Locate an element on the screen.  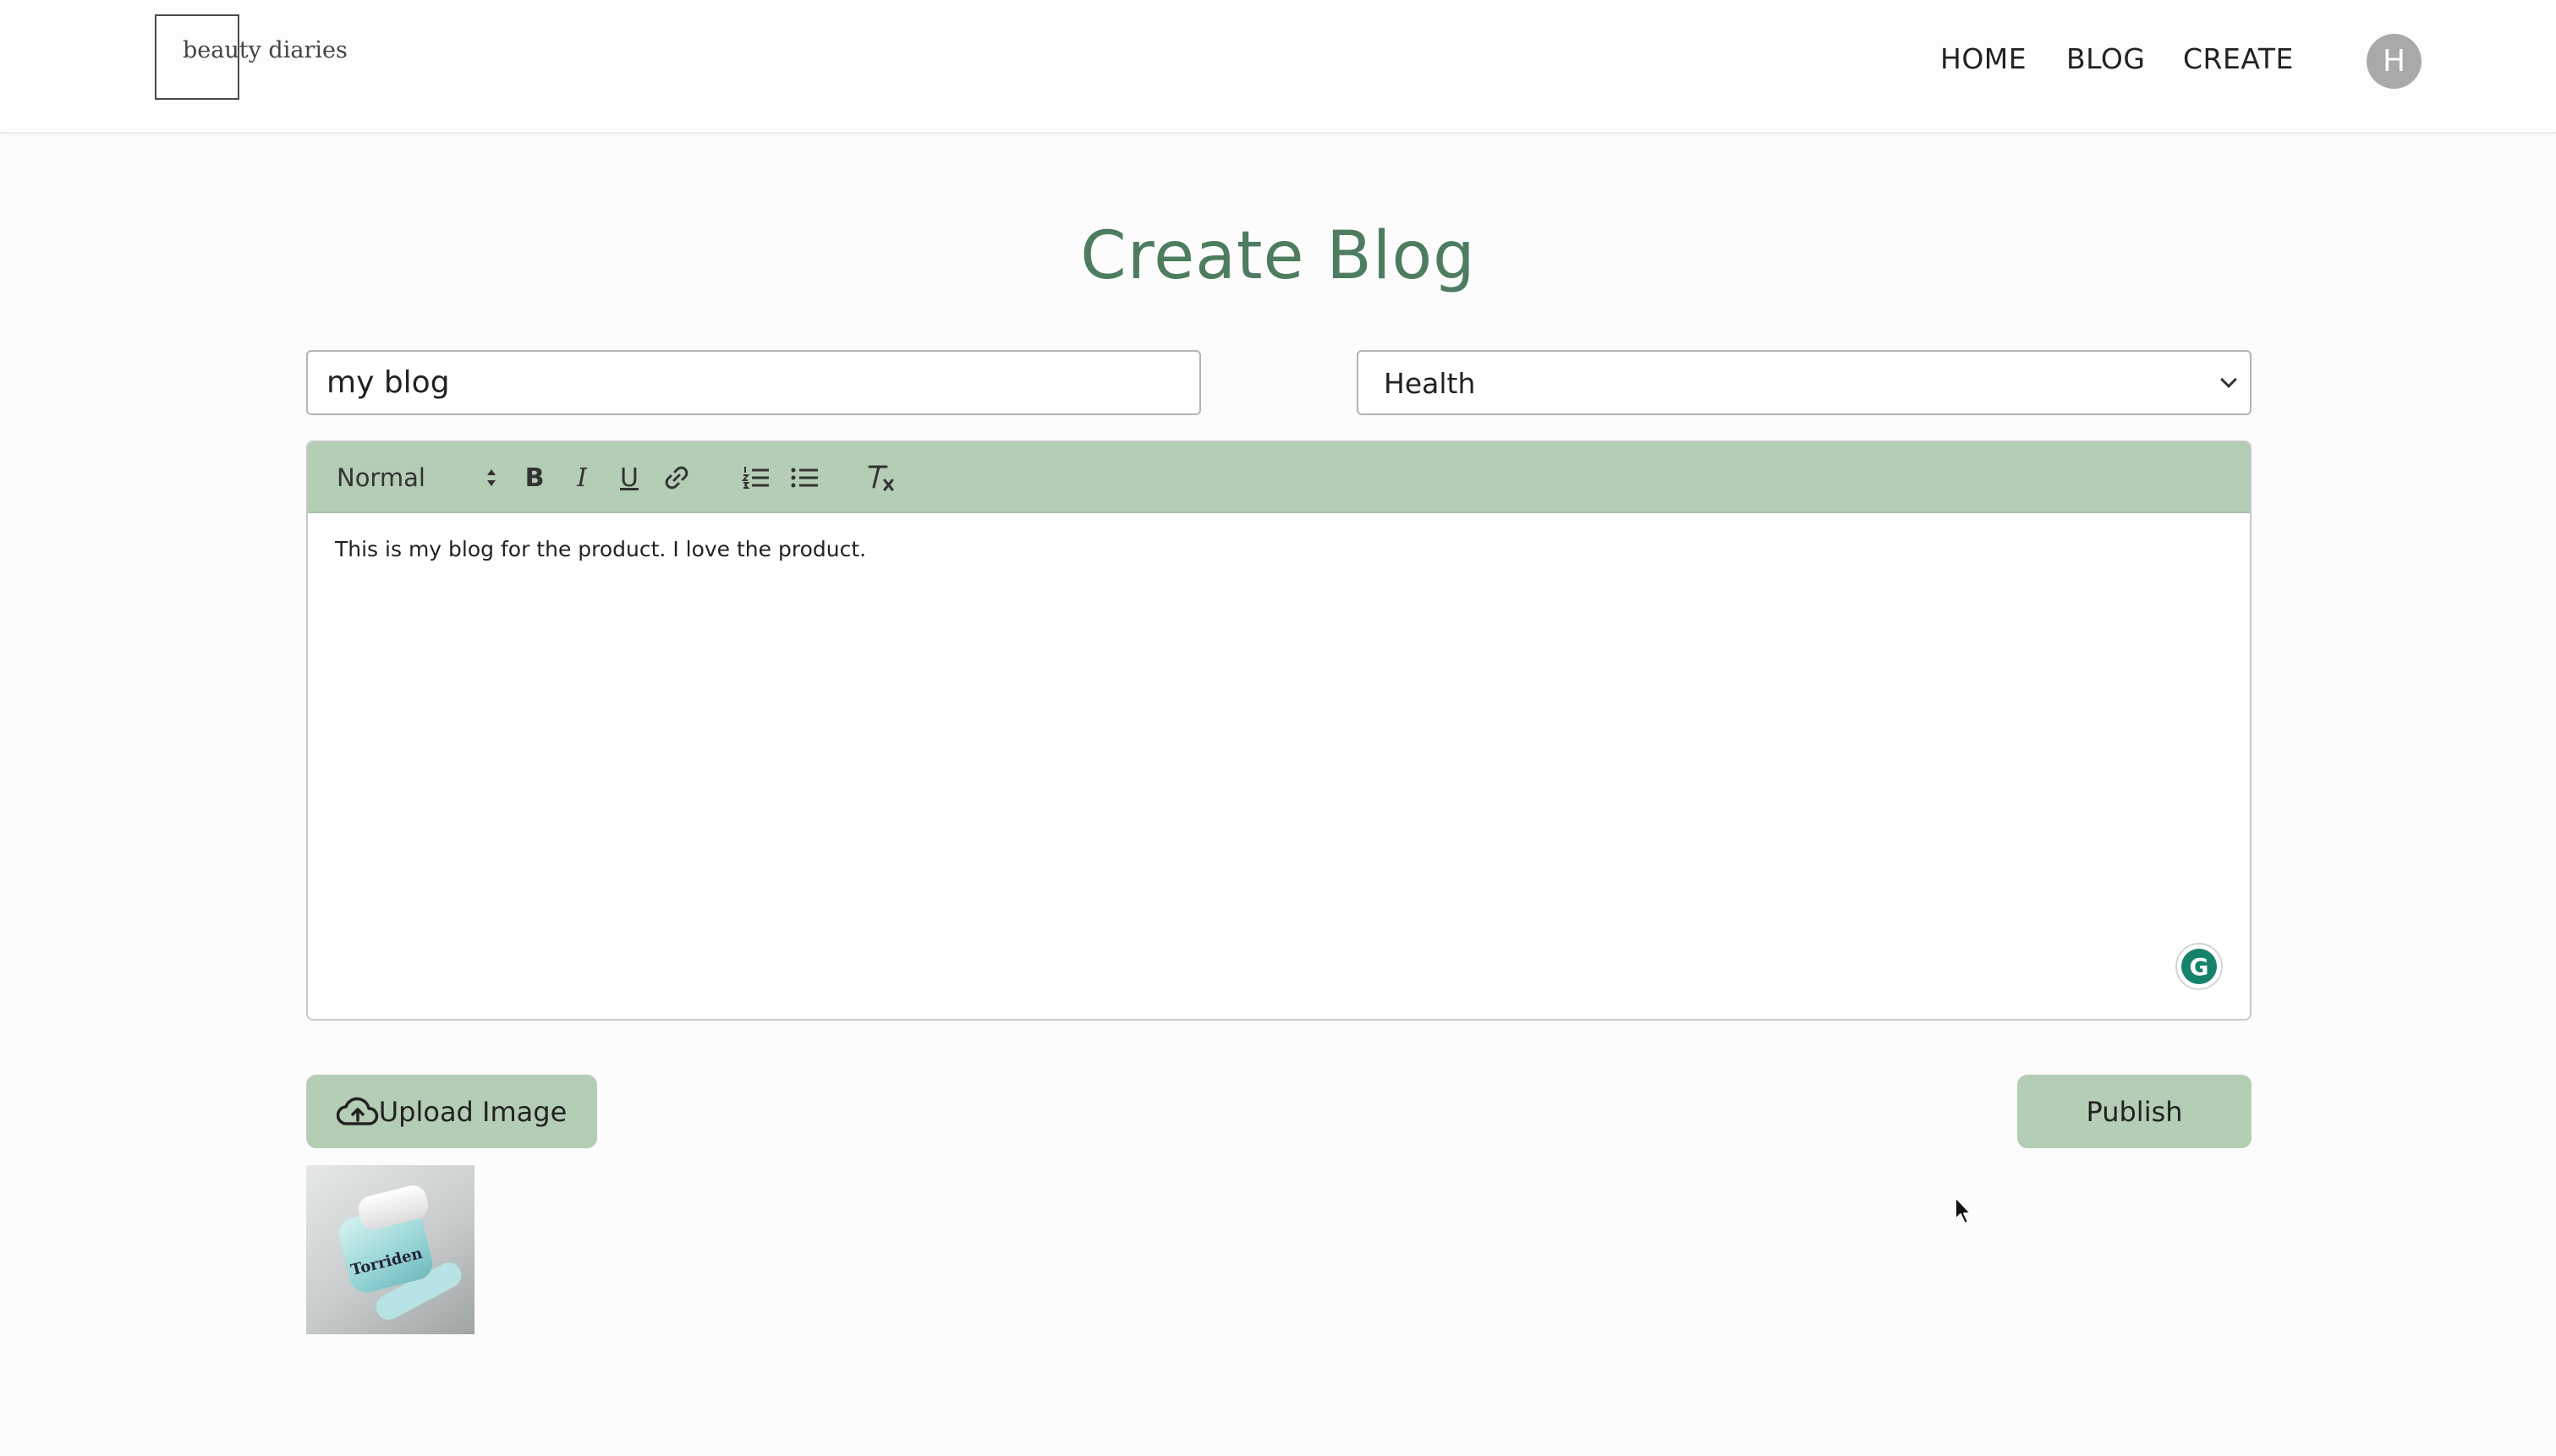
upload-image-button: Upload Image is located at coordinates (451, 1111).